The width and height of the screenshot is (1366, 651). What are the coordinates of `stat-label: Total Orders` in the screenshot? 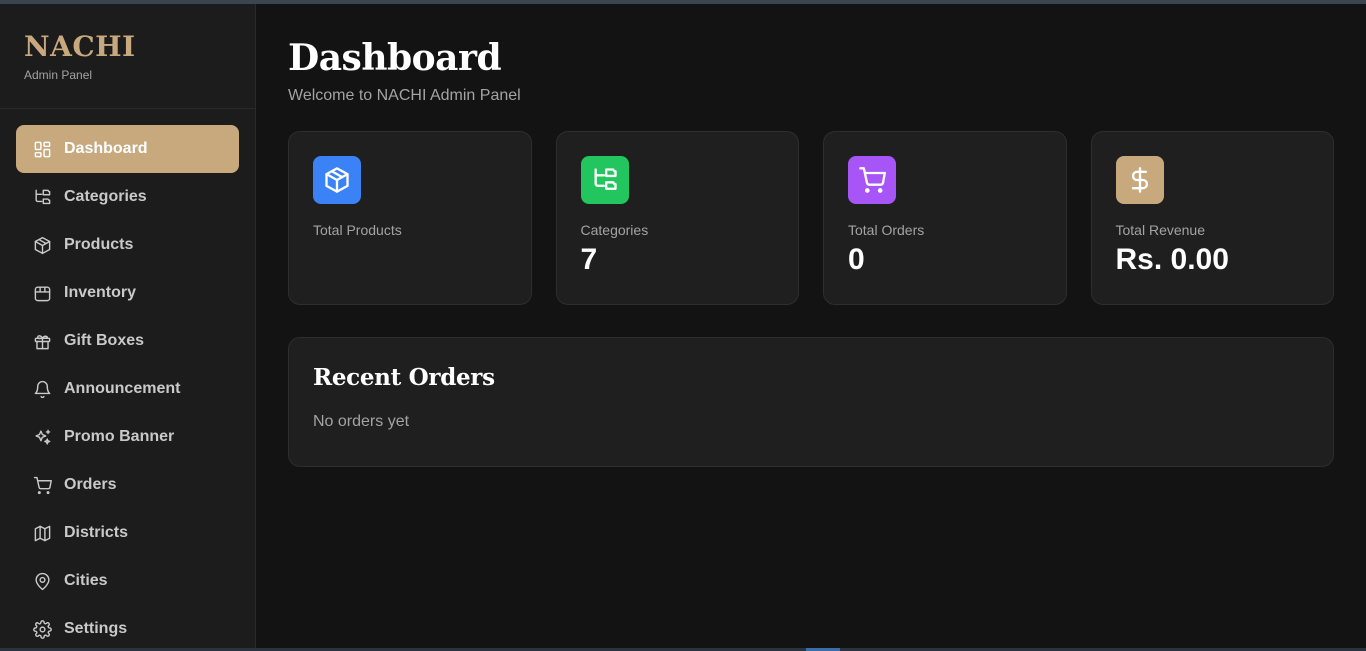 It's located at (886, 230).